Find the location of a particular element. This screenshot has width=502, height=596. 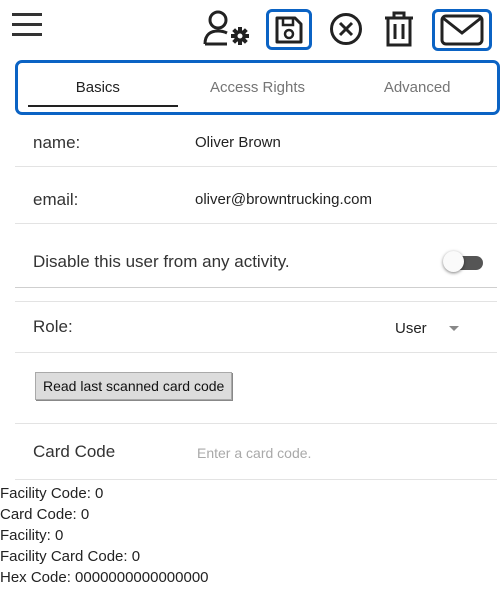

disable-user-toggle is located at coordinates (464, 261).